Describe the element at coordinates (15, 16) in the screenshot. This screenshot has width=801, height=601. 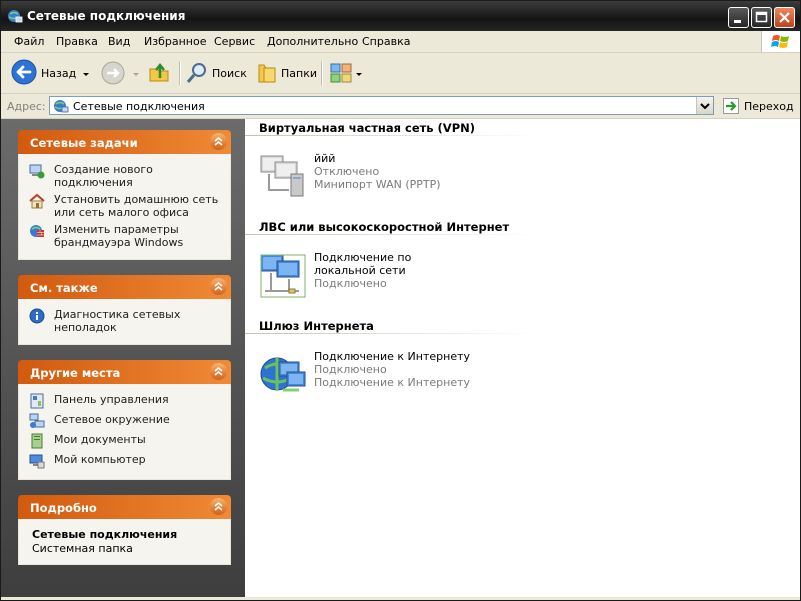
I see `network-connections-app-icon` at that location.